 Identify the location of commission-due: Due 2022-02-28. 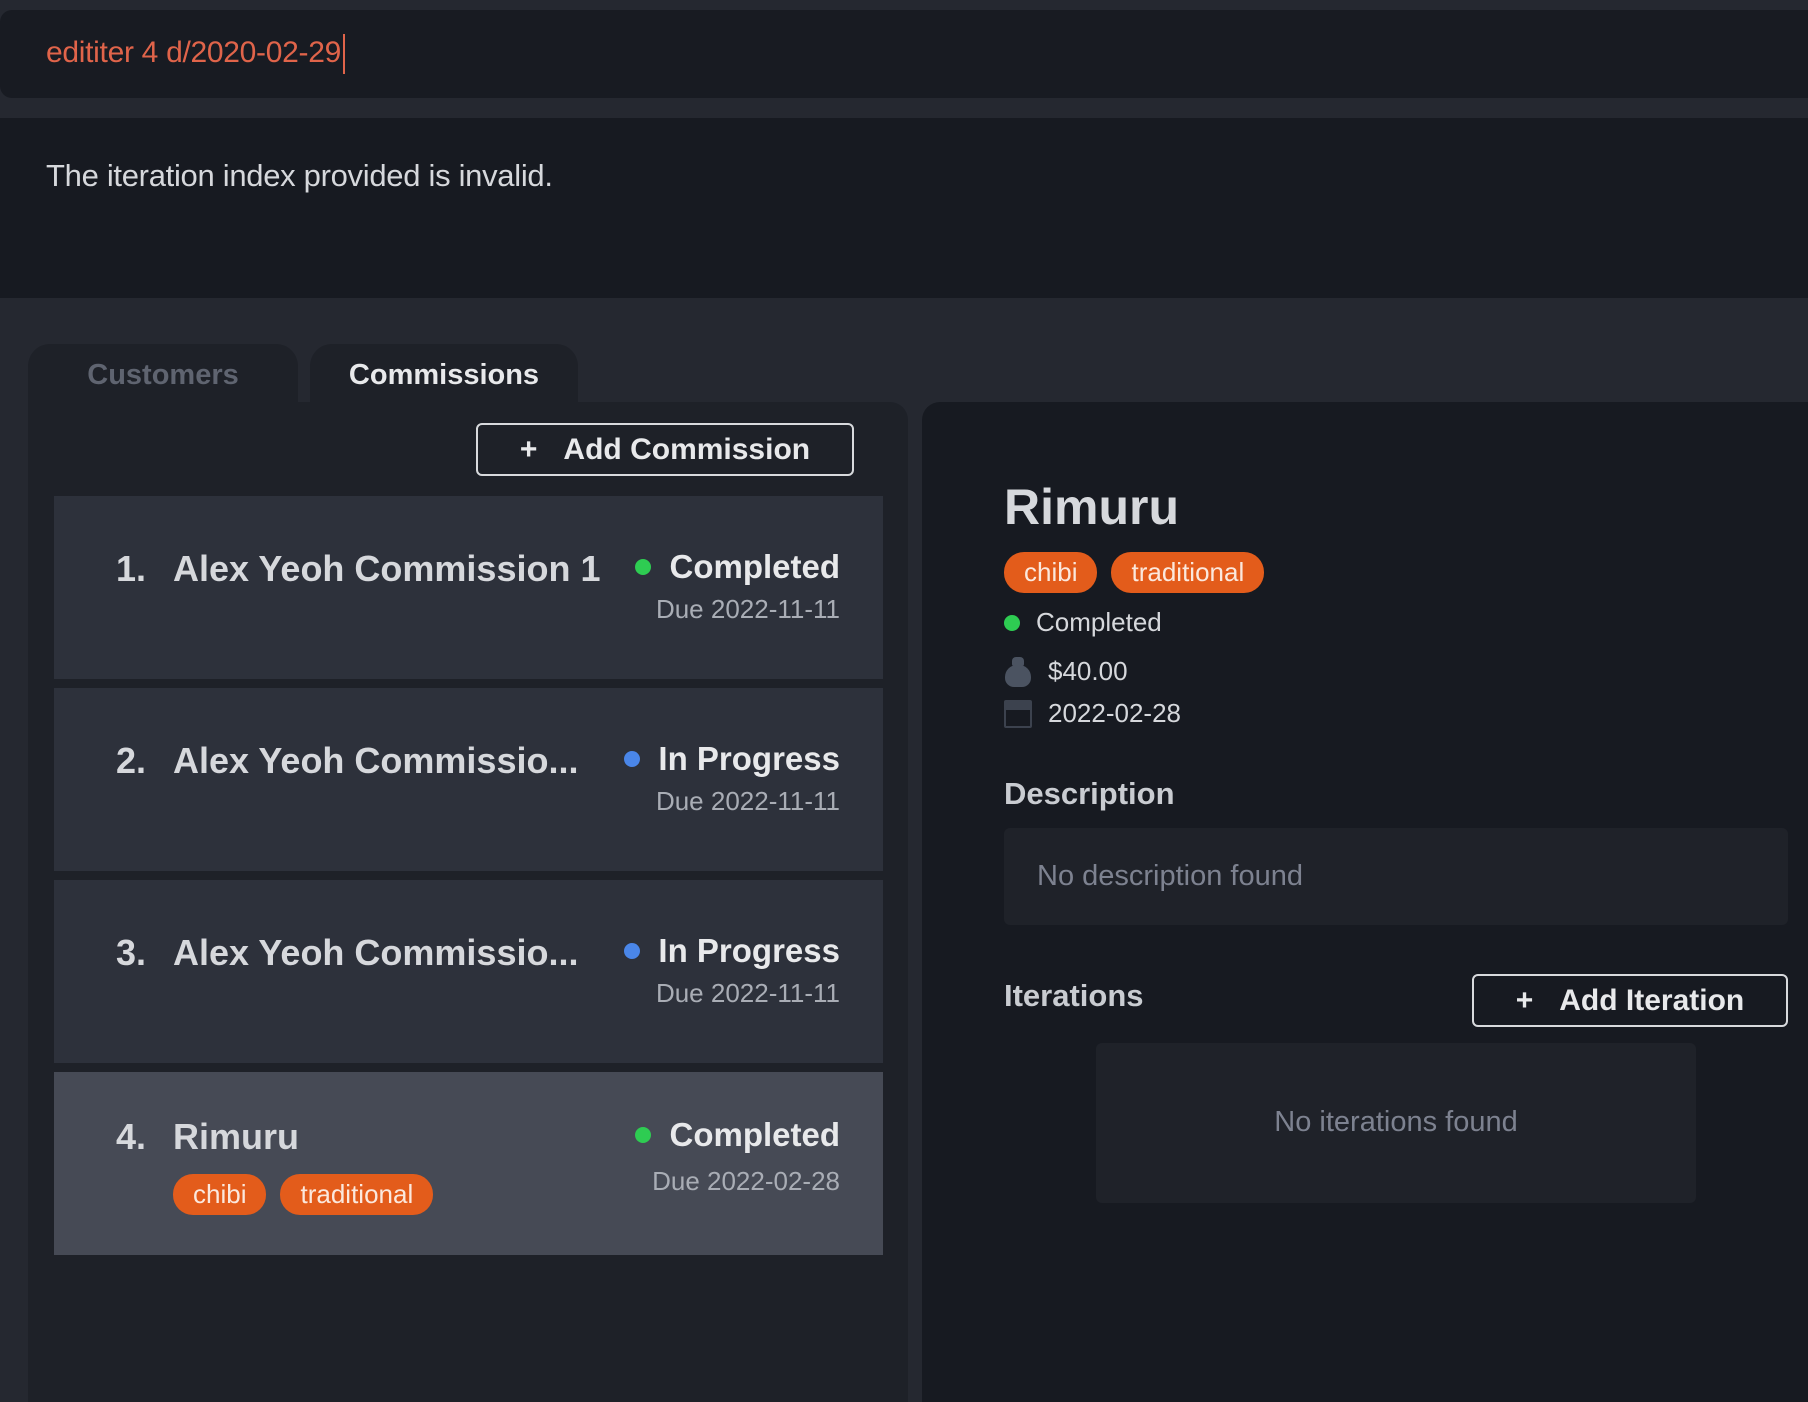
(746, 1181).